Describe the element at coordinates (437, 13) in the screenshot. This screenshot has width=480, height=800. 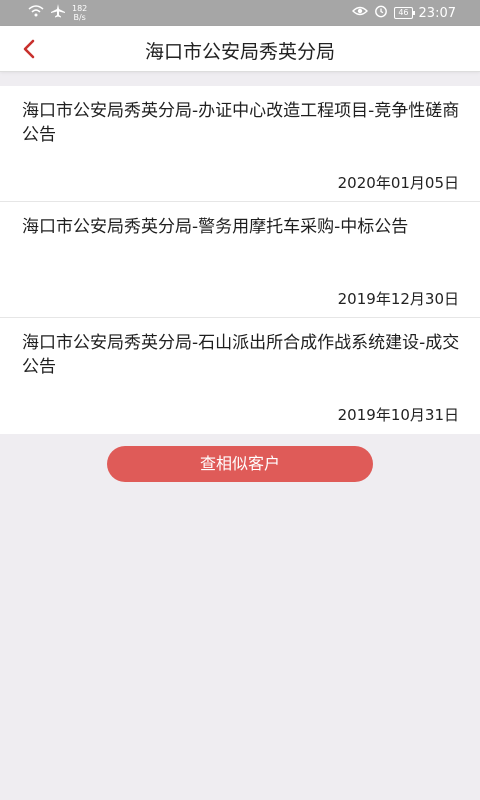
I see `clock: 23:07` at that location.